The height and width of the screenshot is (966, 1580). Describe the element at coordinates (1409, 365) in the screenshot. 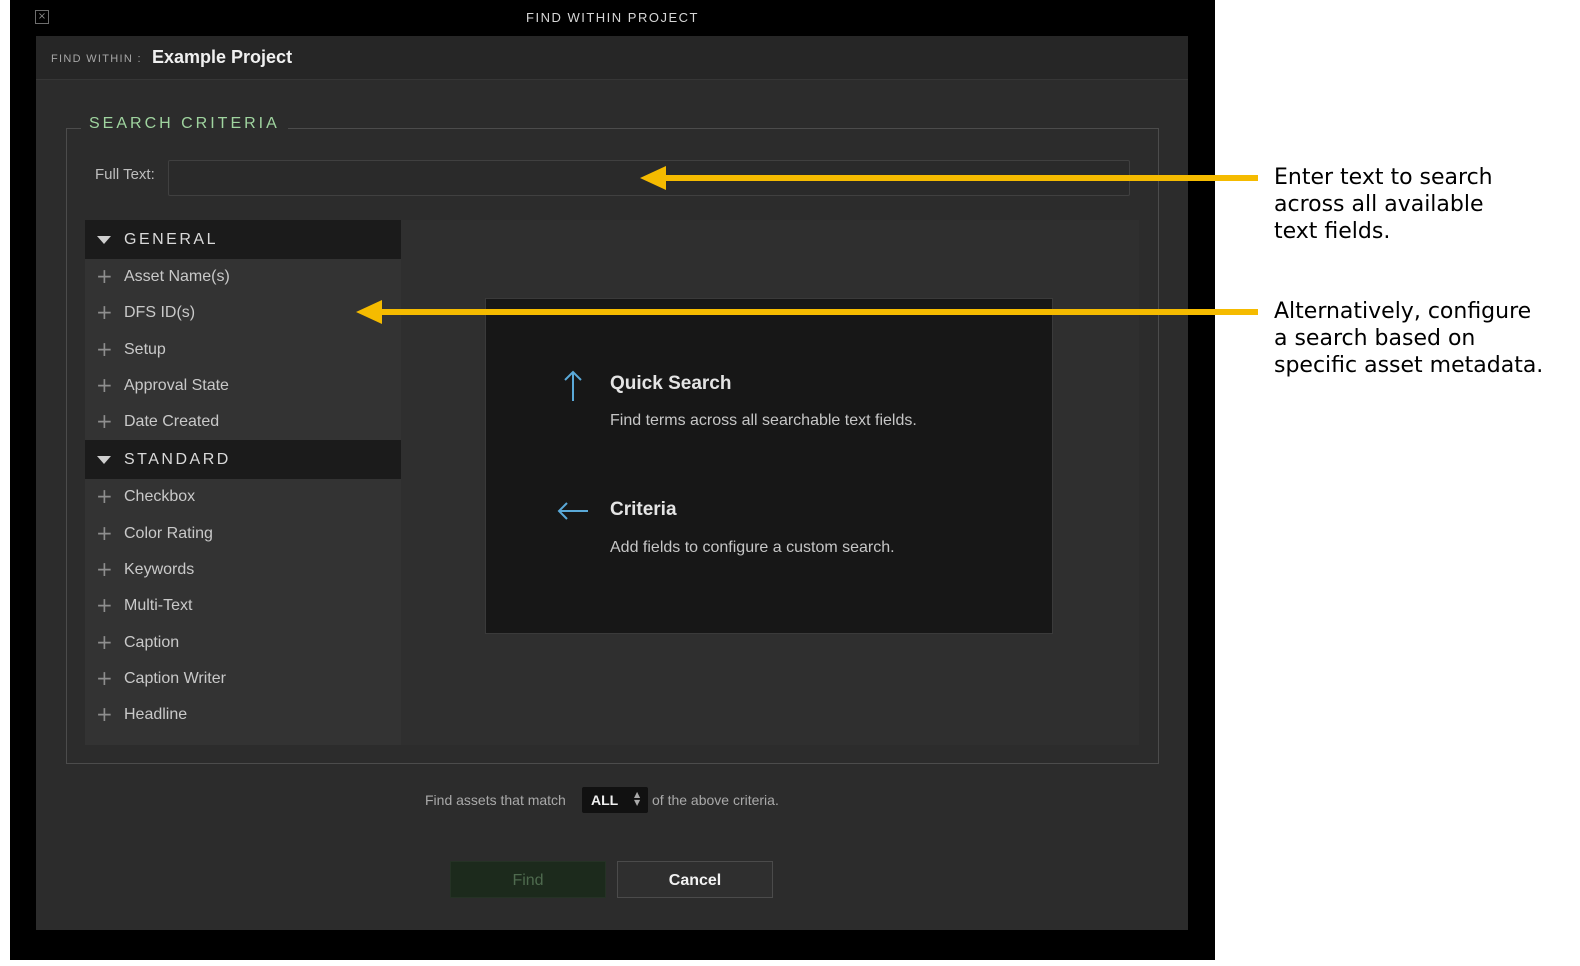

I see `annotation-line: specific asset metadata.` at that location.